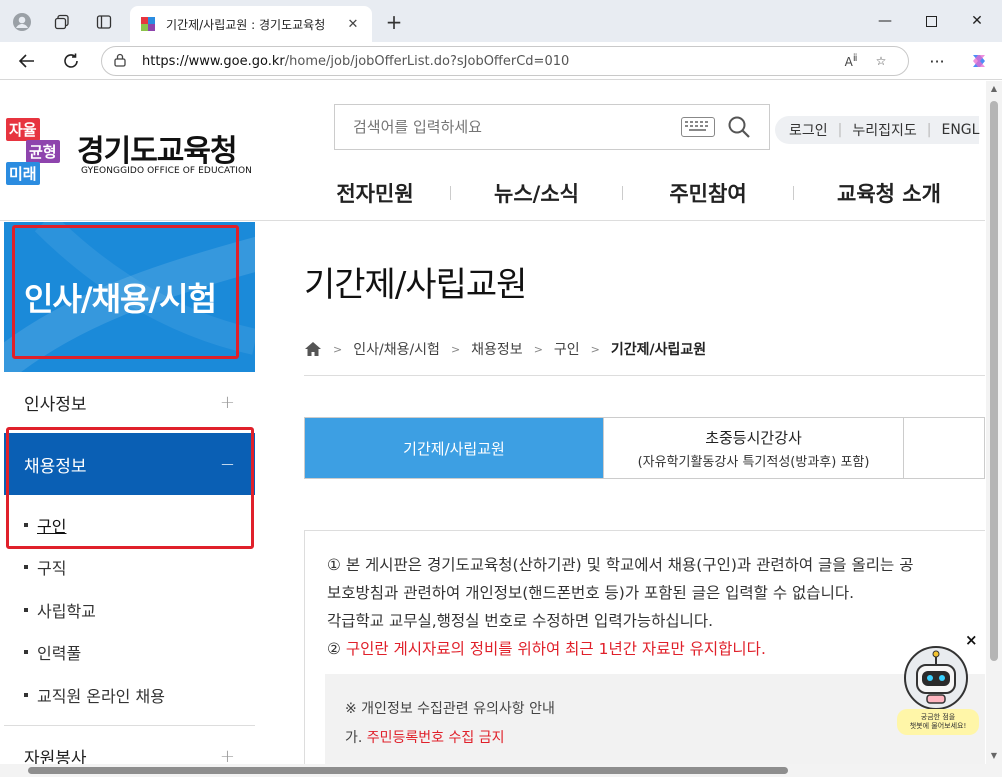  I want to click on highlight-box, so click(130, 488).